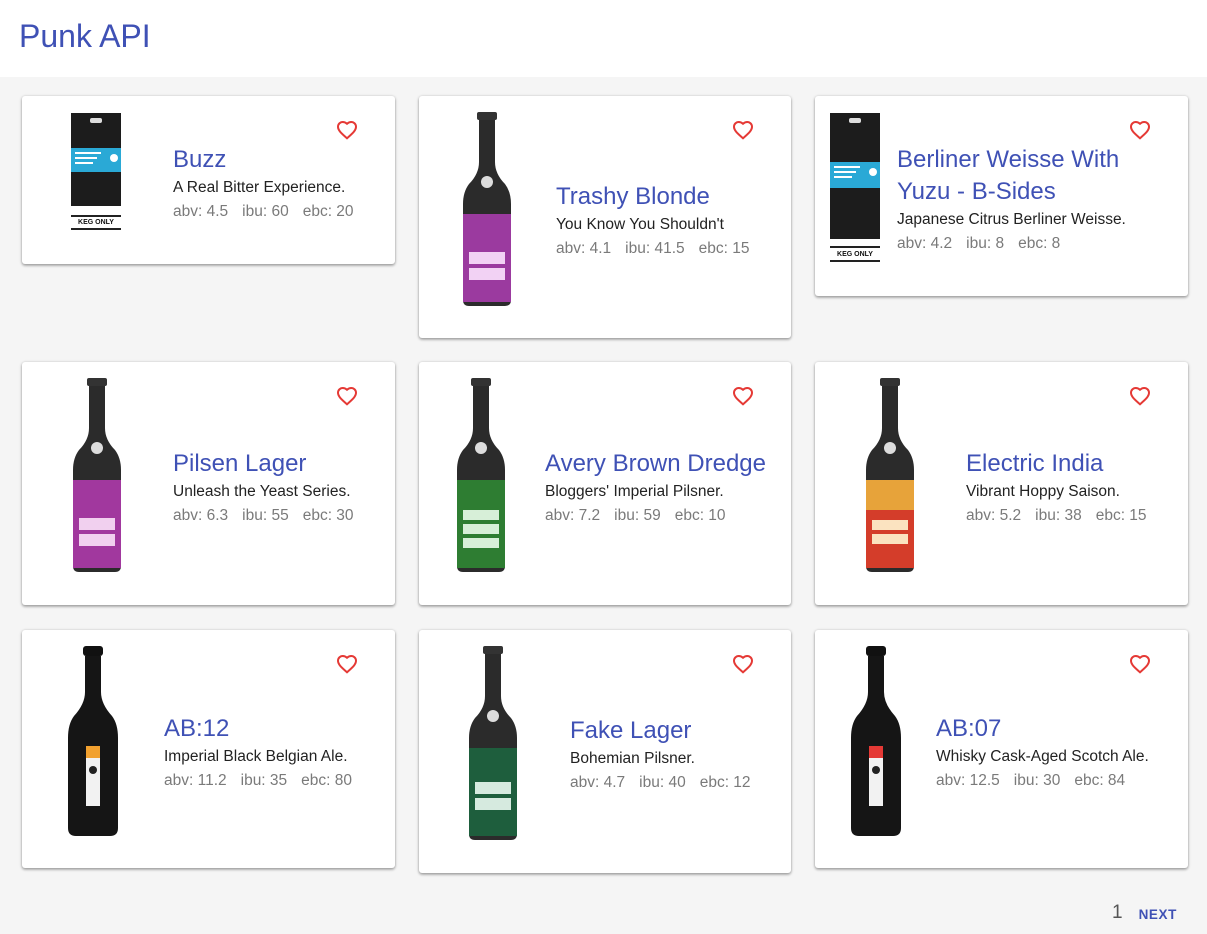 The image size is (1207, 934). I want to click on abv-value: abv: 11.2, so click(195, 780).